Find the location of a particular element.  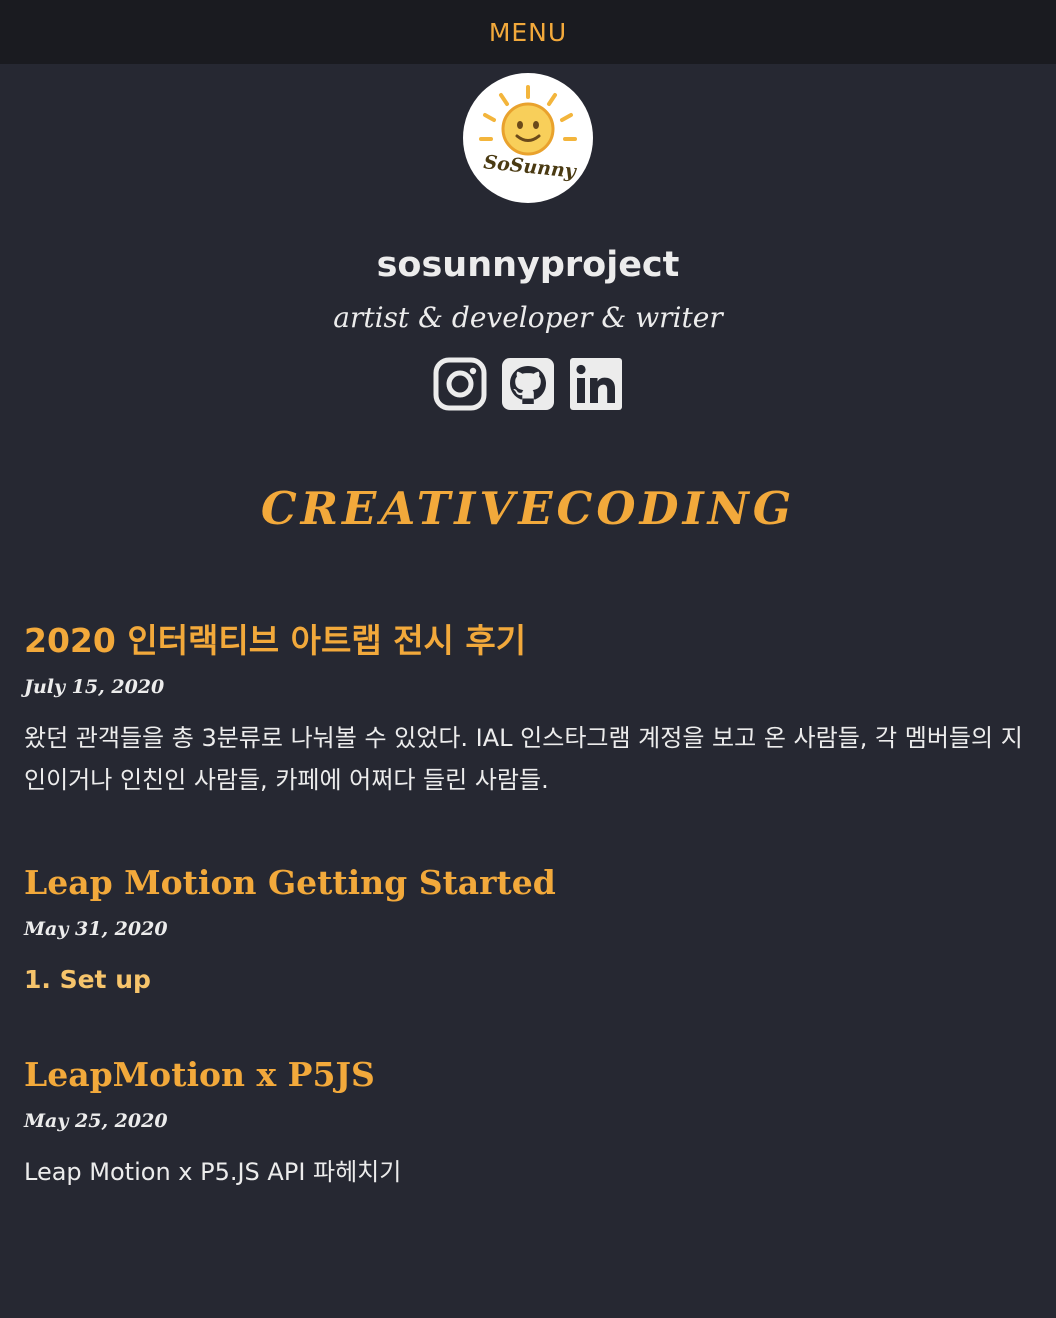

site-name: sosunnyproject is located at coordinates (528, 265).